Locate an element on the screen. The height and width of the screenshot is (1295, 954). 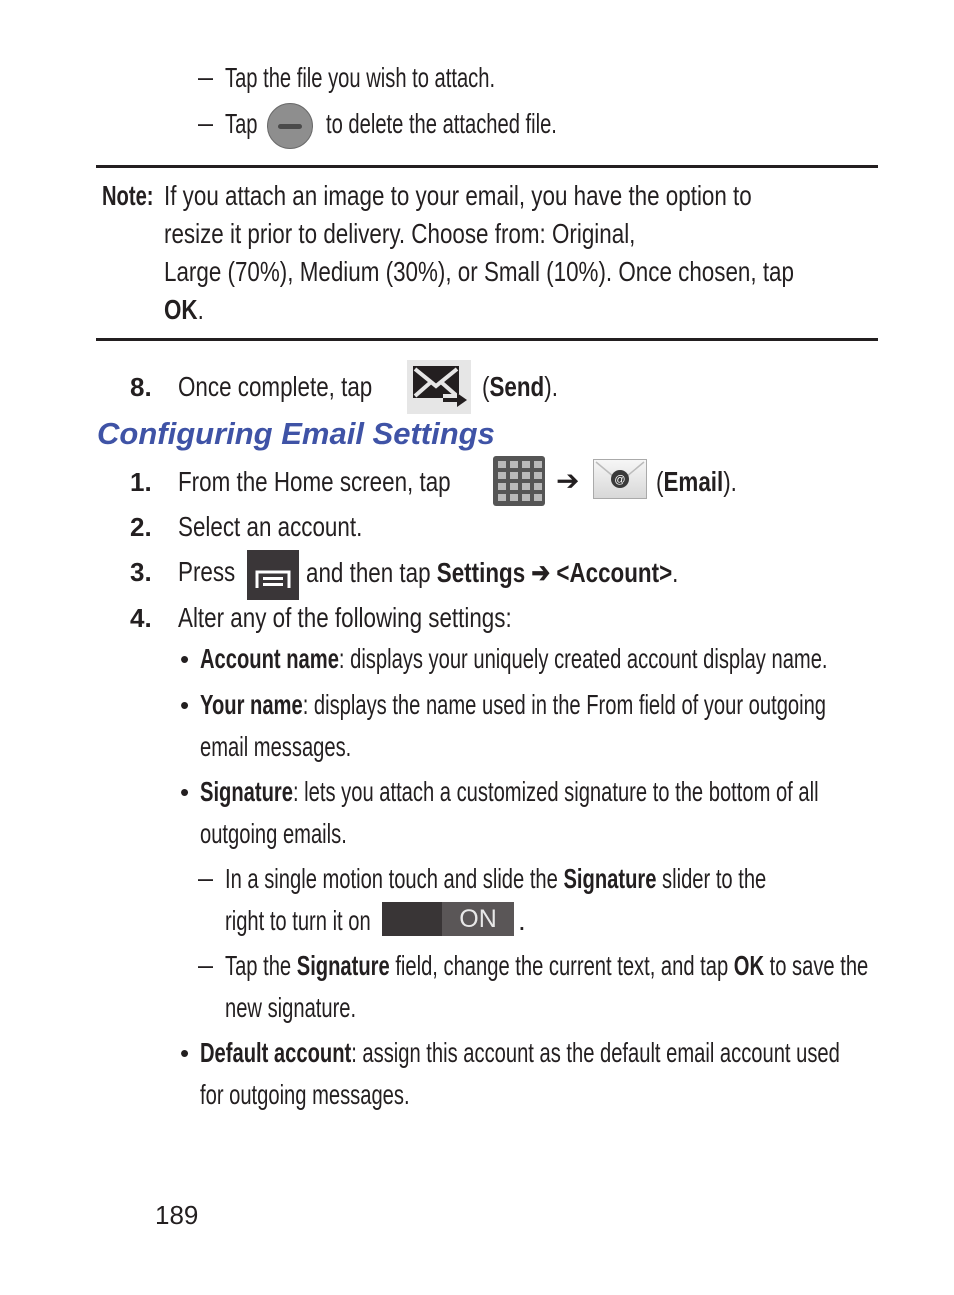
step-number: 8. is located at coordinates (141, 387).